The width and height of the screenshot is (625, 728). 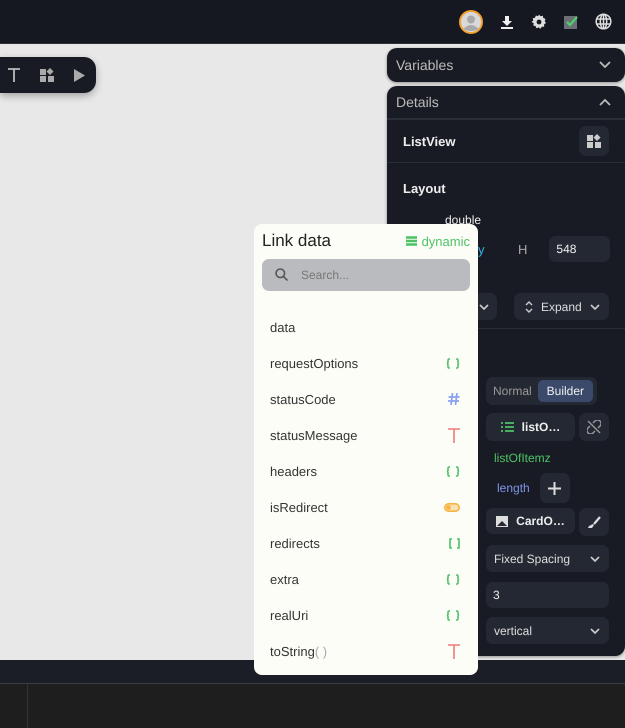 What do you see at coordinates (452, 507) in the screenshot?
I see `toggle-icon` at bounding box center [452, 507].